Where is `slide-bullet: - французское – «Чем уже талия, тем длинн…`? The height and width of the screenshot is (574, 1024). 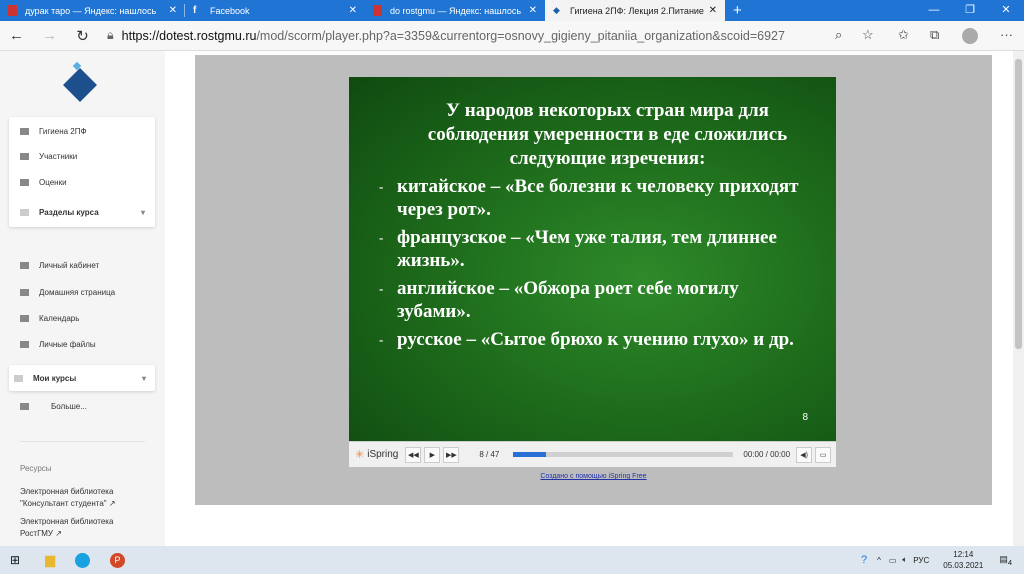 slide-bullet: - французское – «Чем уже талия, тем длинн… is located at coordinates (578, 249).